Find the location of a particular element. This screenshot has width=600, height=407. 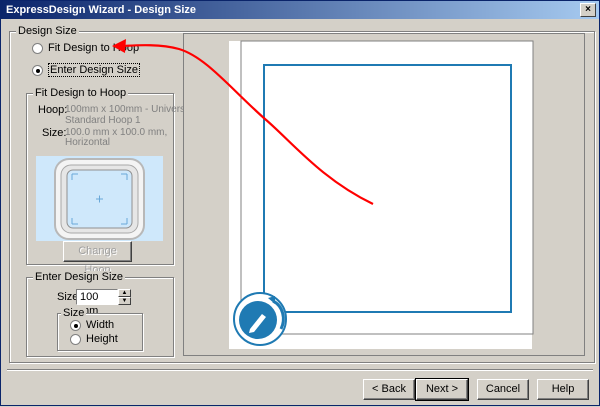

hoop-label: Hoop: is located at coordinates (53, 110).